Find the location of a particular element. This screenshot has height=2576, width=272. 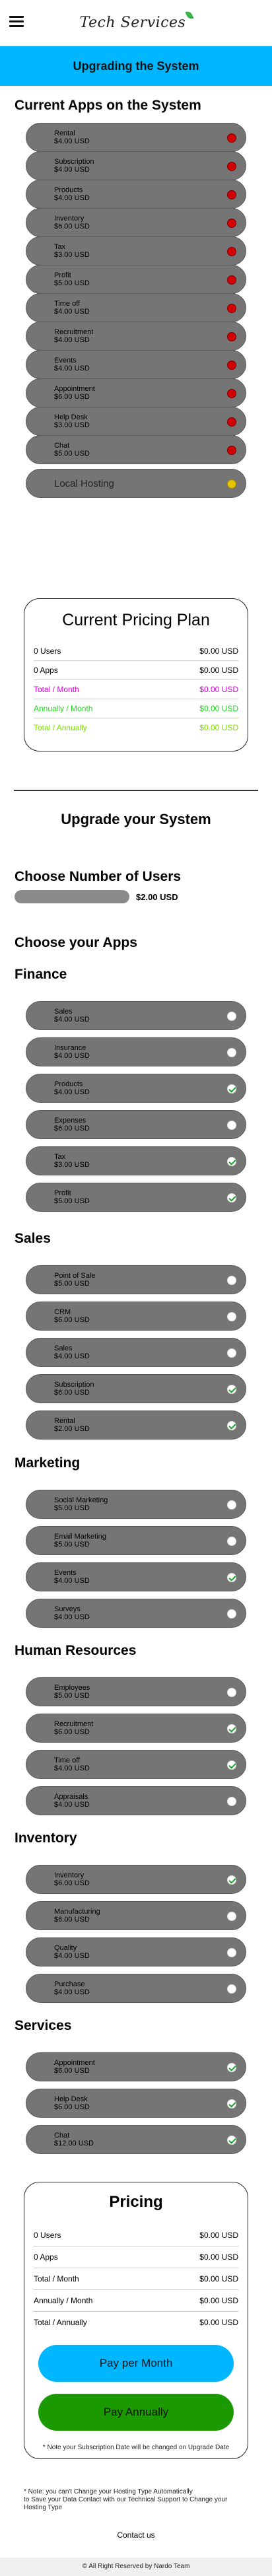

app-toggle-item: Appraisals $4.00 USD is located at coordinates (136, 1801).